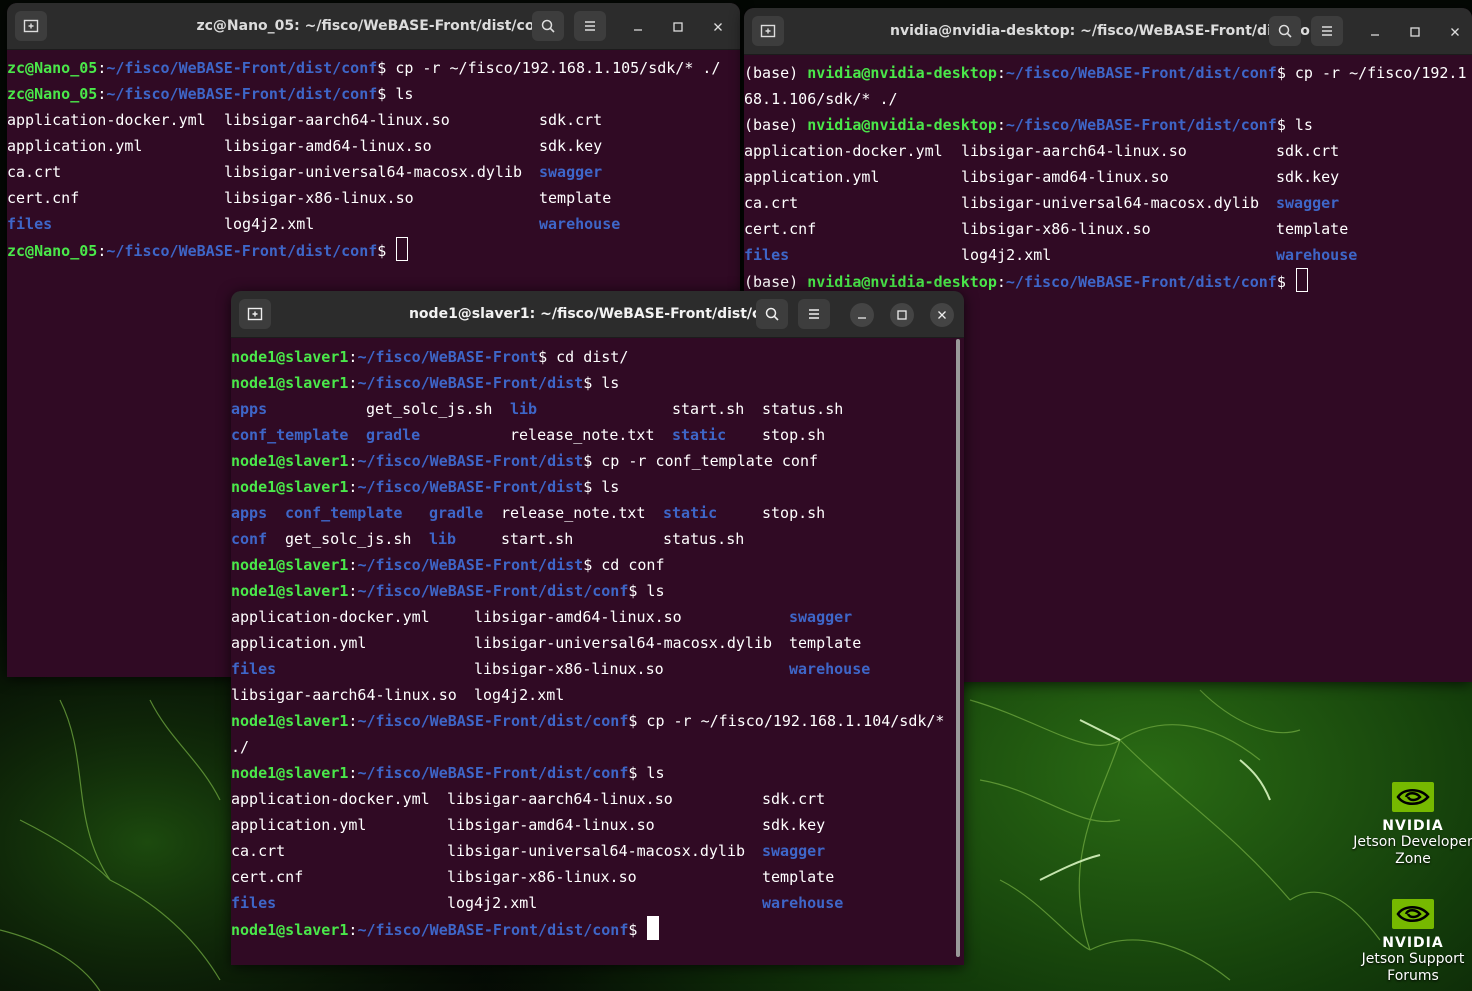 The image size is (1472, 991). I want to click on nvidia-eye-icon, so click(1413, 797).